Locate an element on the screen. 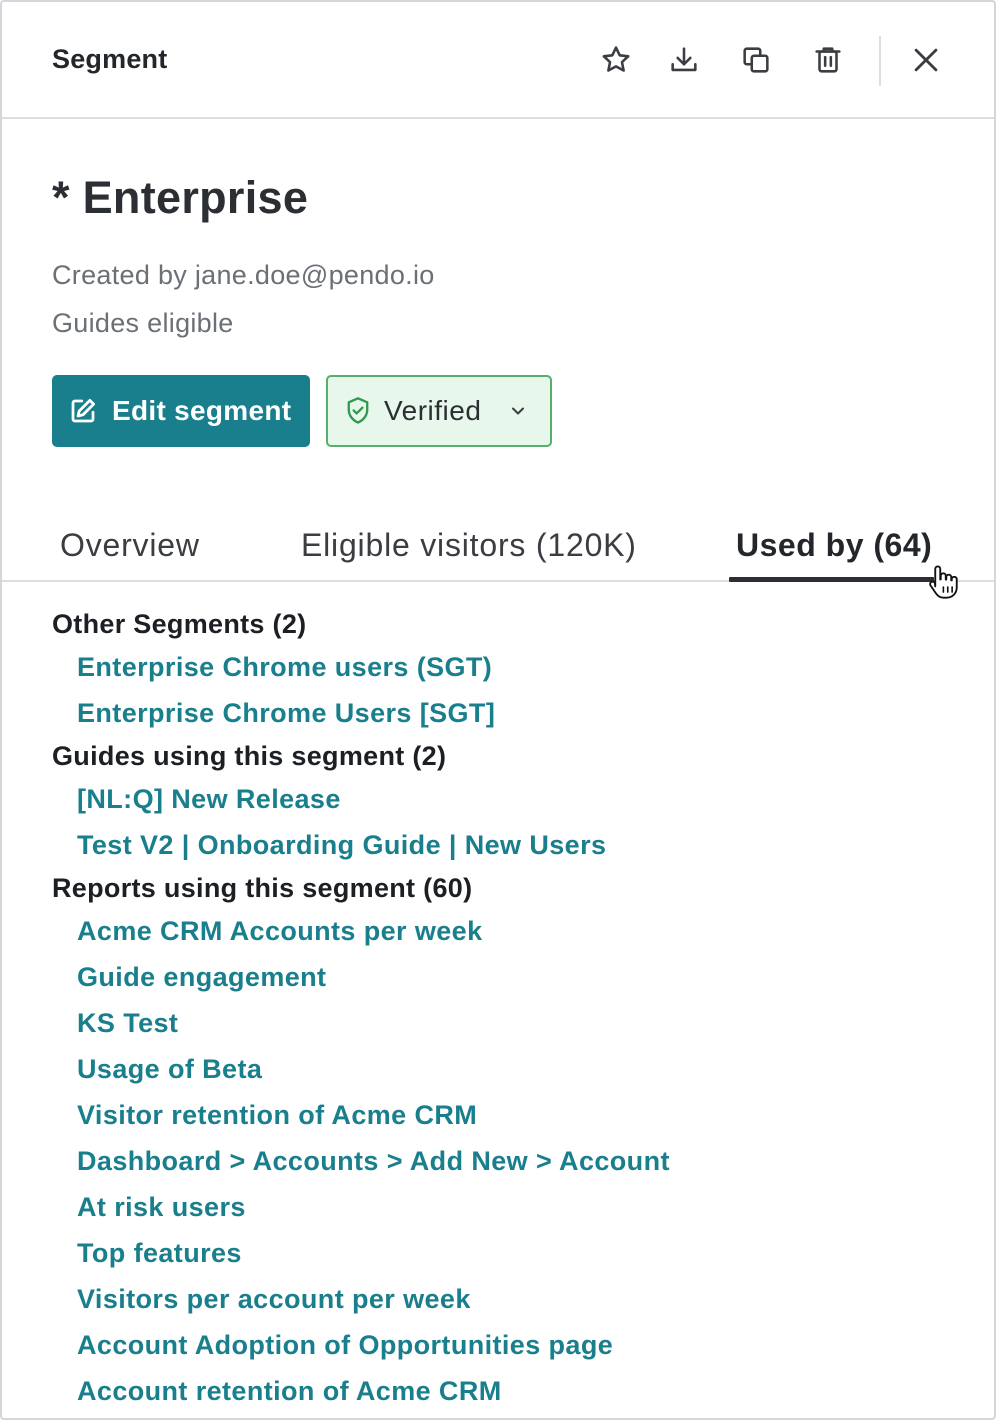  hand-cursor-icon is located at coordinates (943, 582).